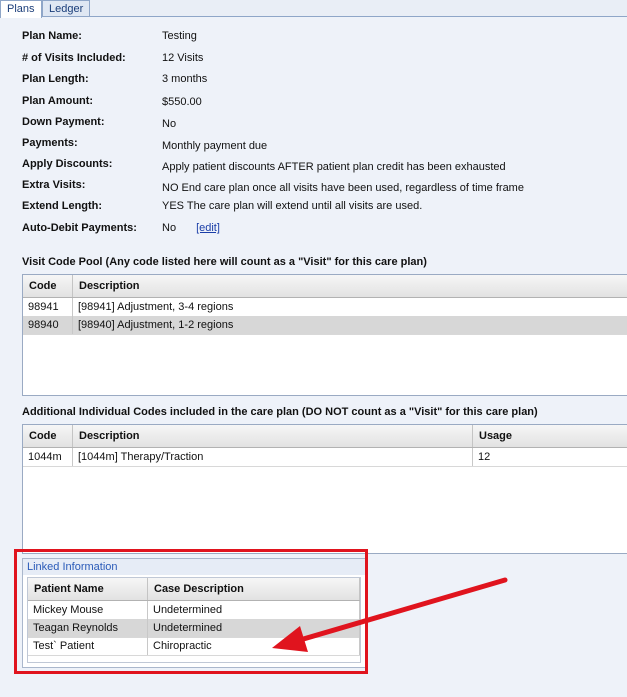 The height and width of the screenshot is (697, 627). Describe the element at coordinates (88, 628) in the screenshot. I see `patient-name-cell: Teagan Reynolds` at that location.